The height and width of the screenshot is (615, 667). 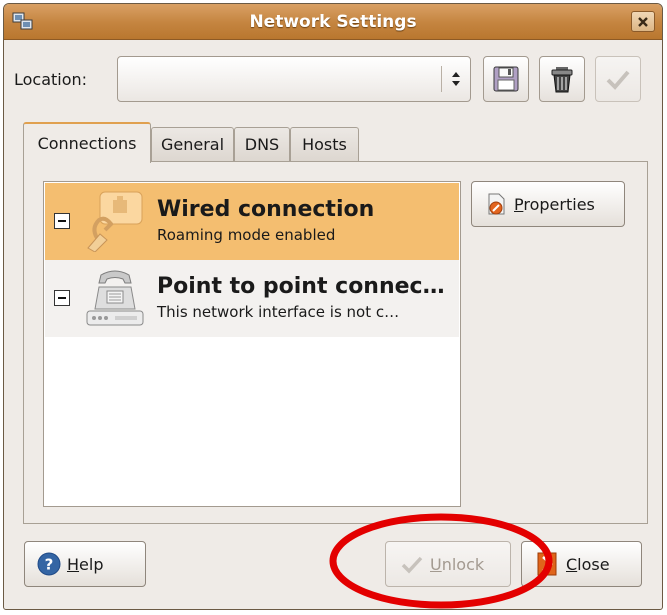 What do you see at coordinates (457, 564) in the screenshot?
I see `unlock-label: Unlock` at bounding box center [457, 564].